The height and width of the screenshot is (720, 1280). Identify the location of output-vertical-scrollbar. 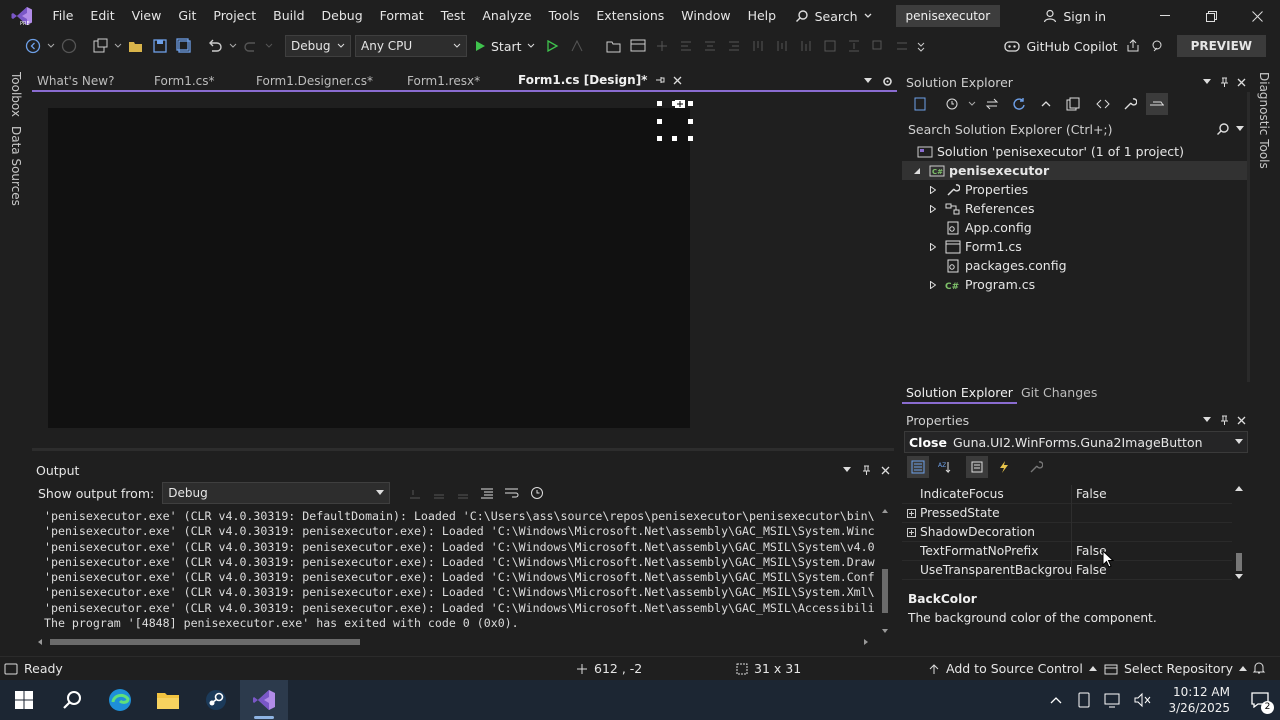
(885, 572).